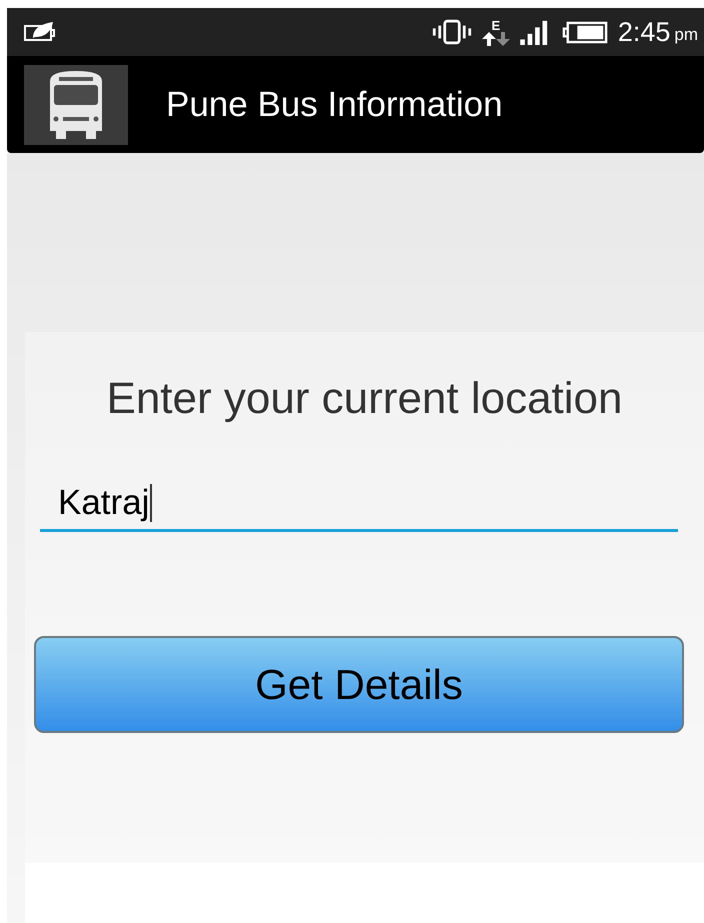 Image resolution: width=704 pixels, height=923 pixels. What do you see at coordinates (359, 504) in the screenshot?
I see `location-field: Katraj` at bounding box center [359, 504].